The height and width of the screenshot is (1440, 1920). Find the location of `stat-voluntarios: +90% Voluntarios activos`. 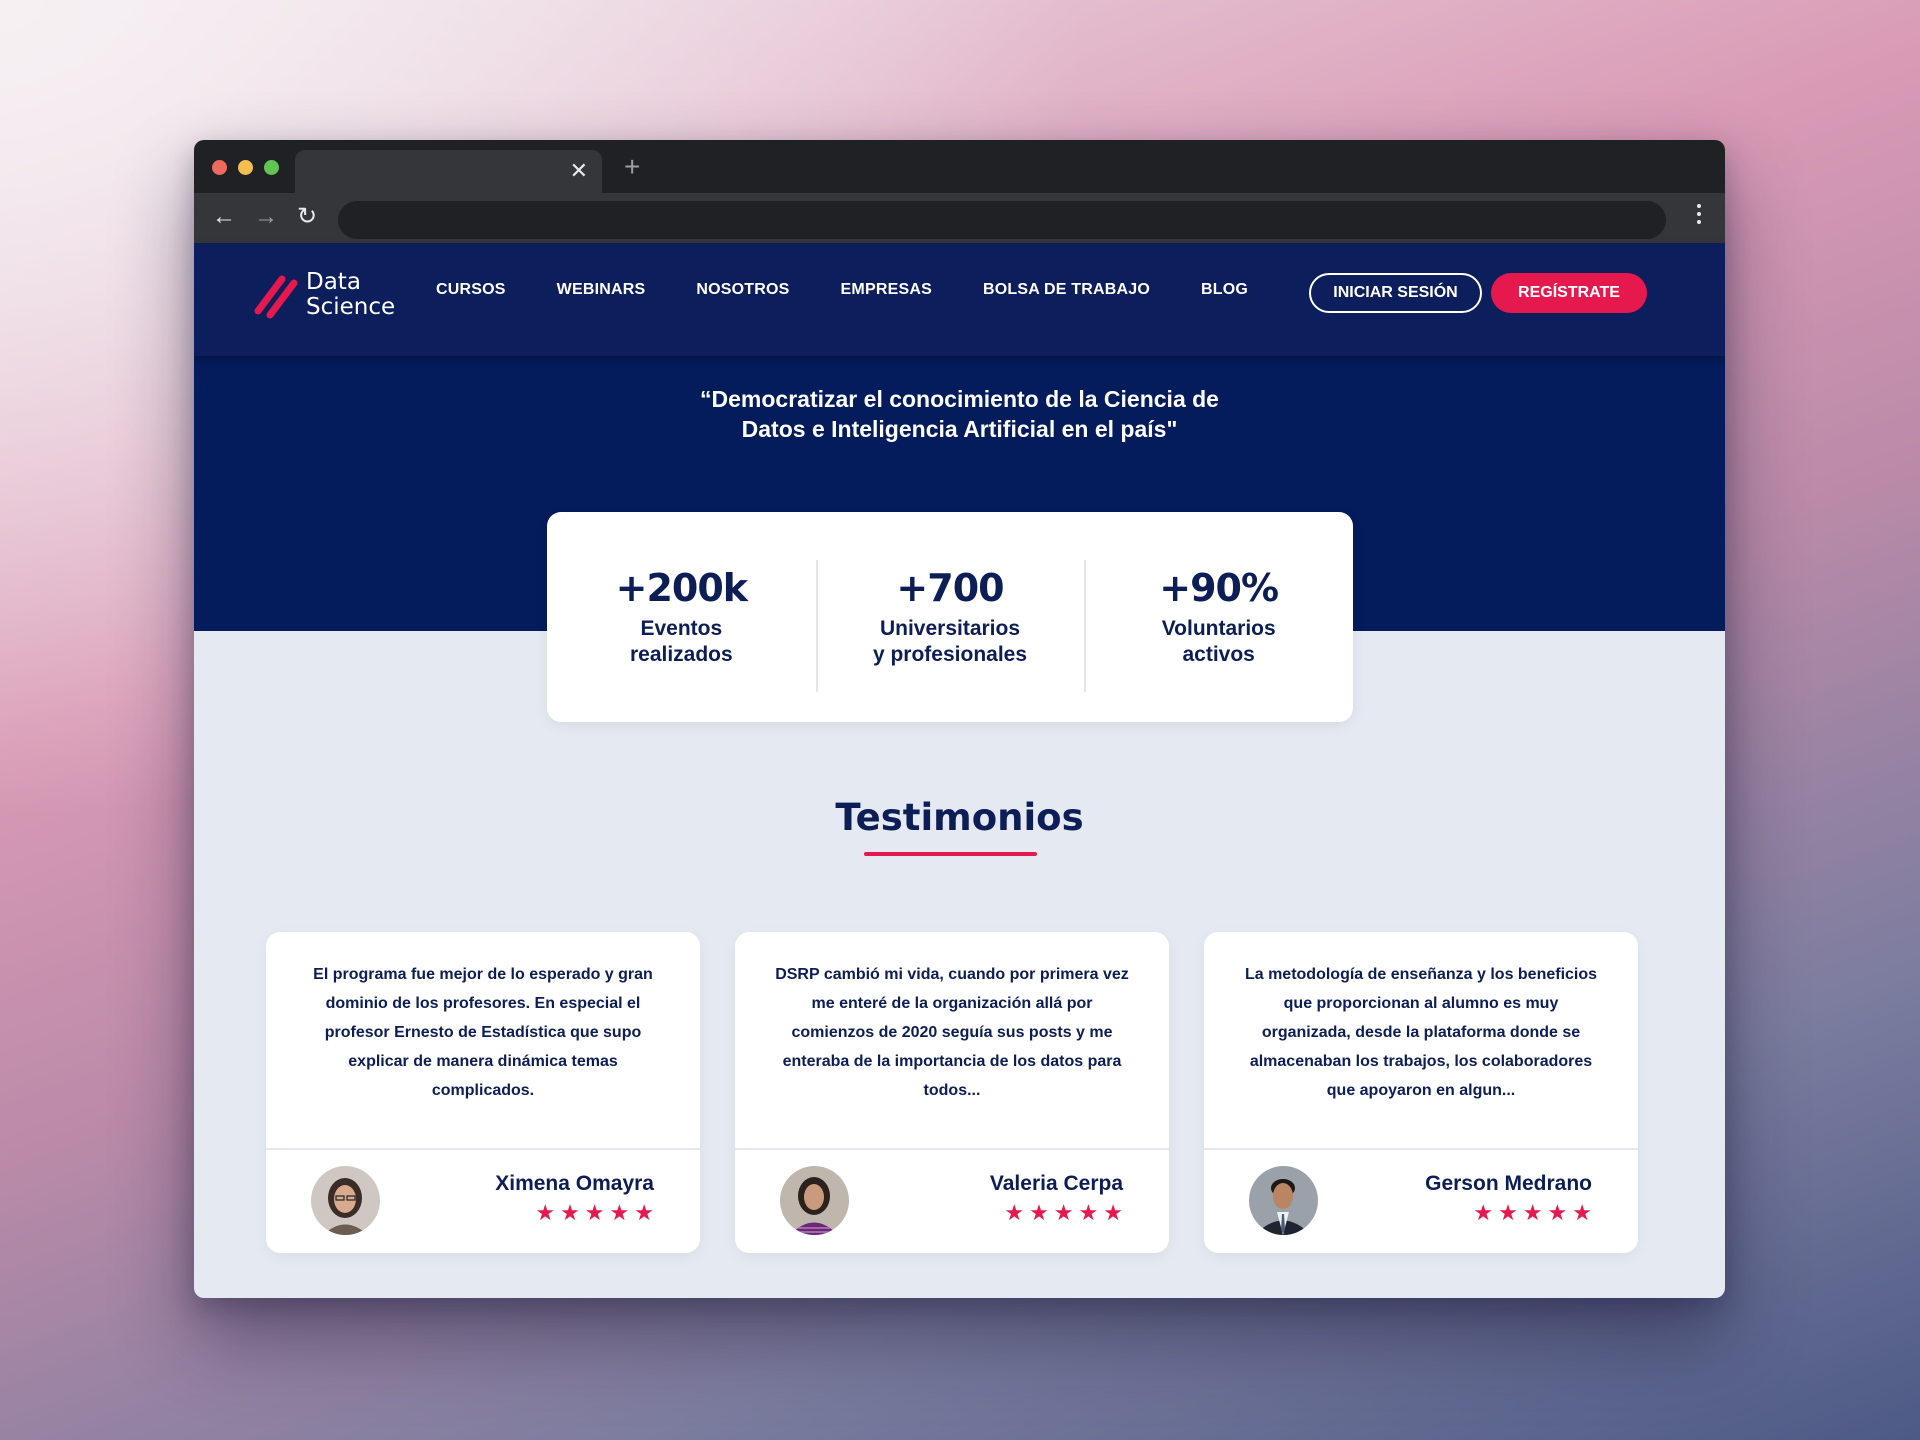

stat-voluntarios: +90% Voluntarios activos is located at coordinates (1218, 626).